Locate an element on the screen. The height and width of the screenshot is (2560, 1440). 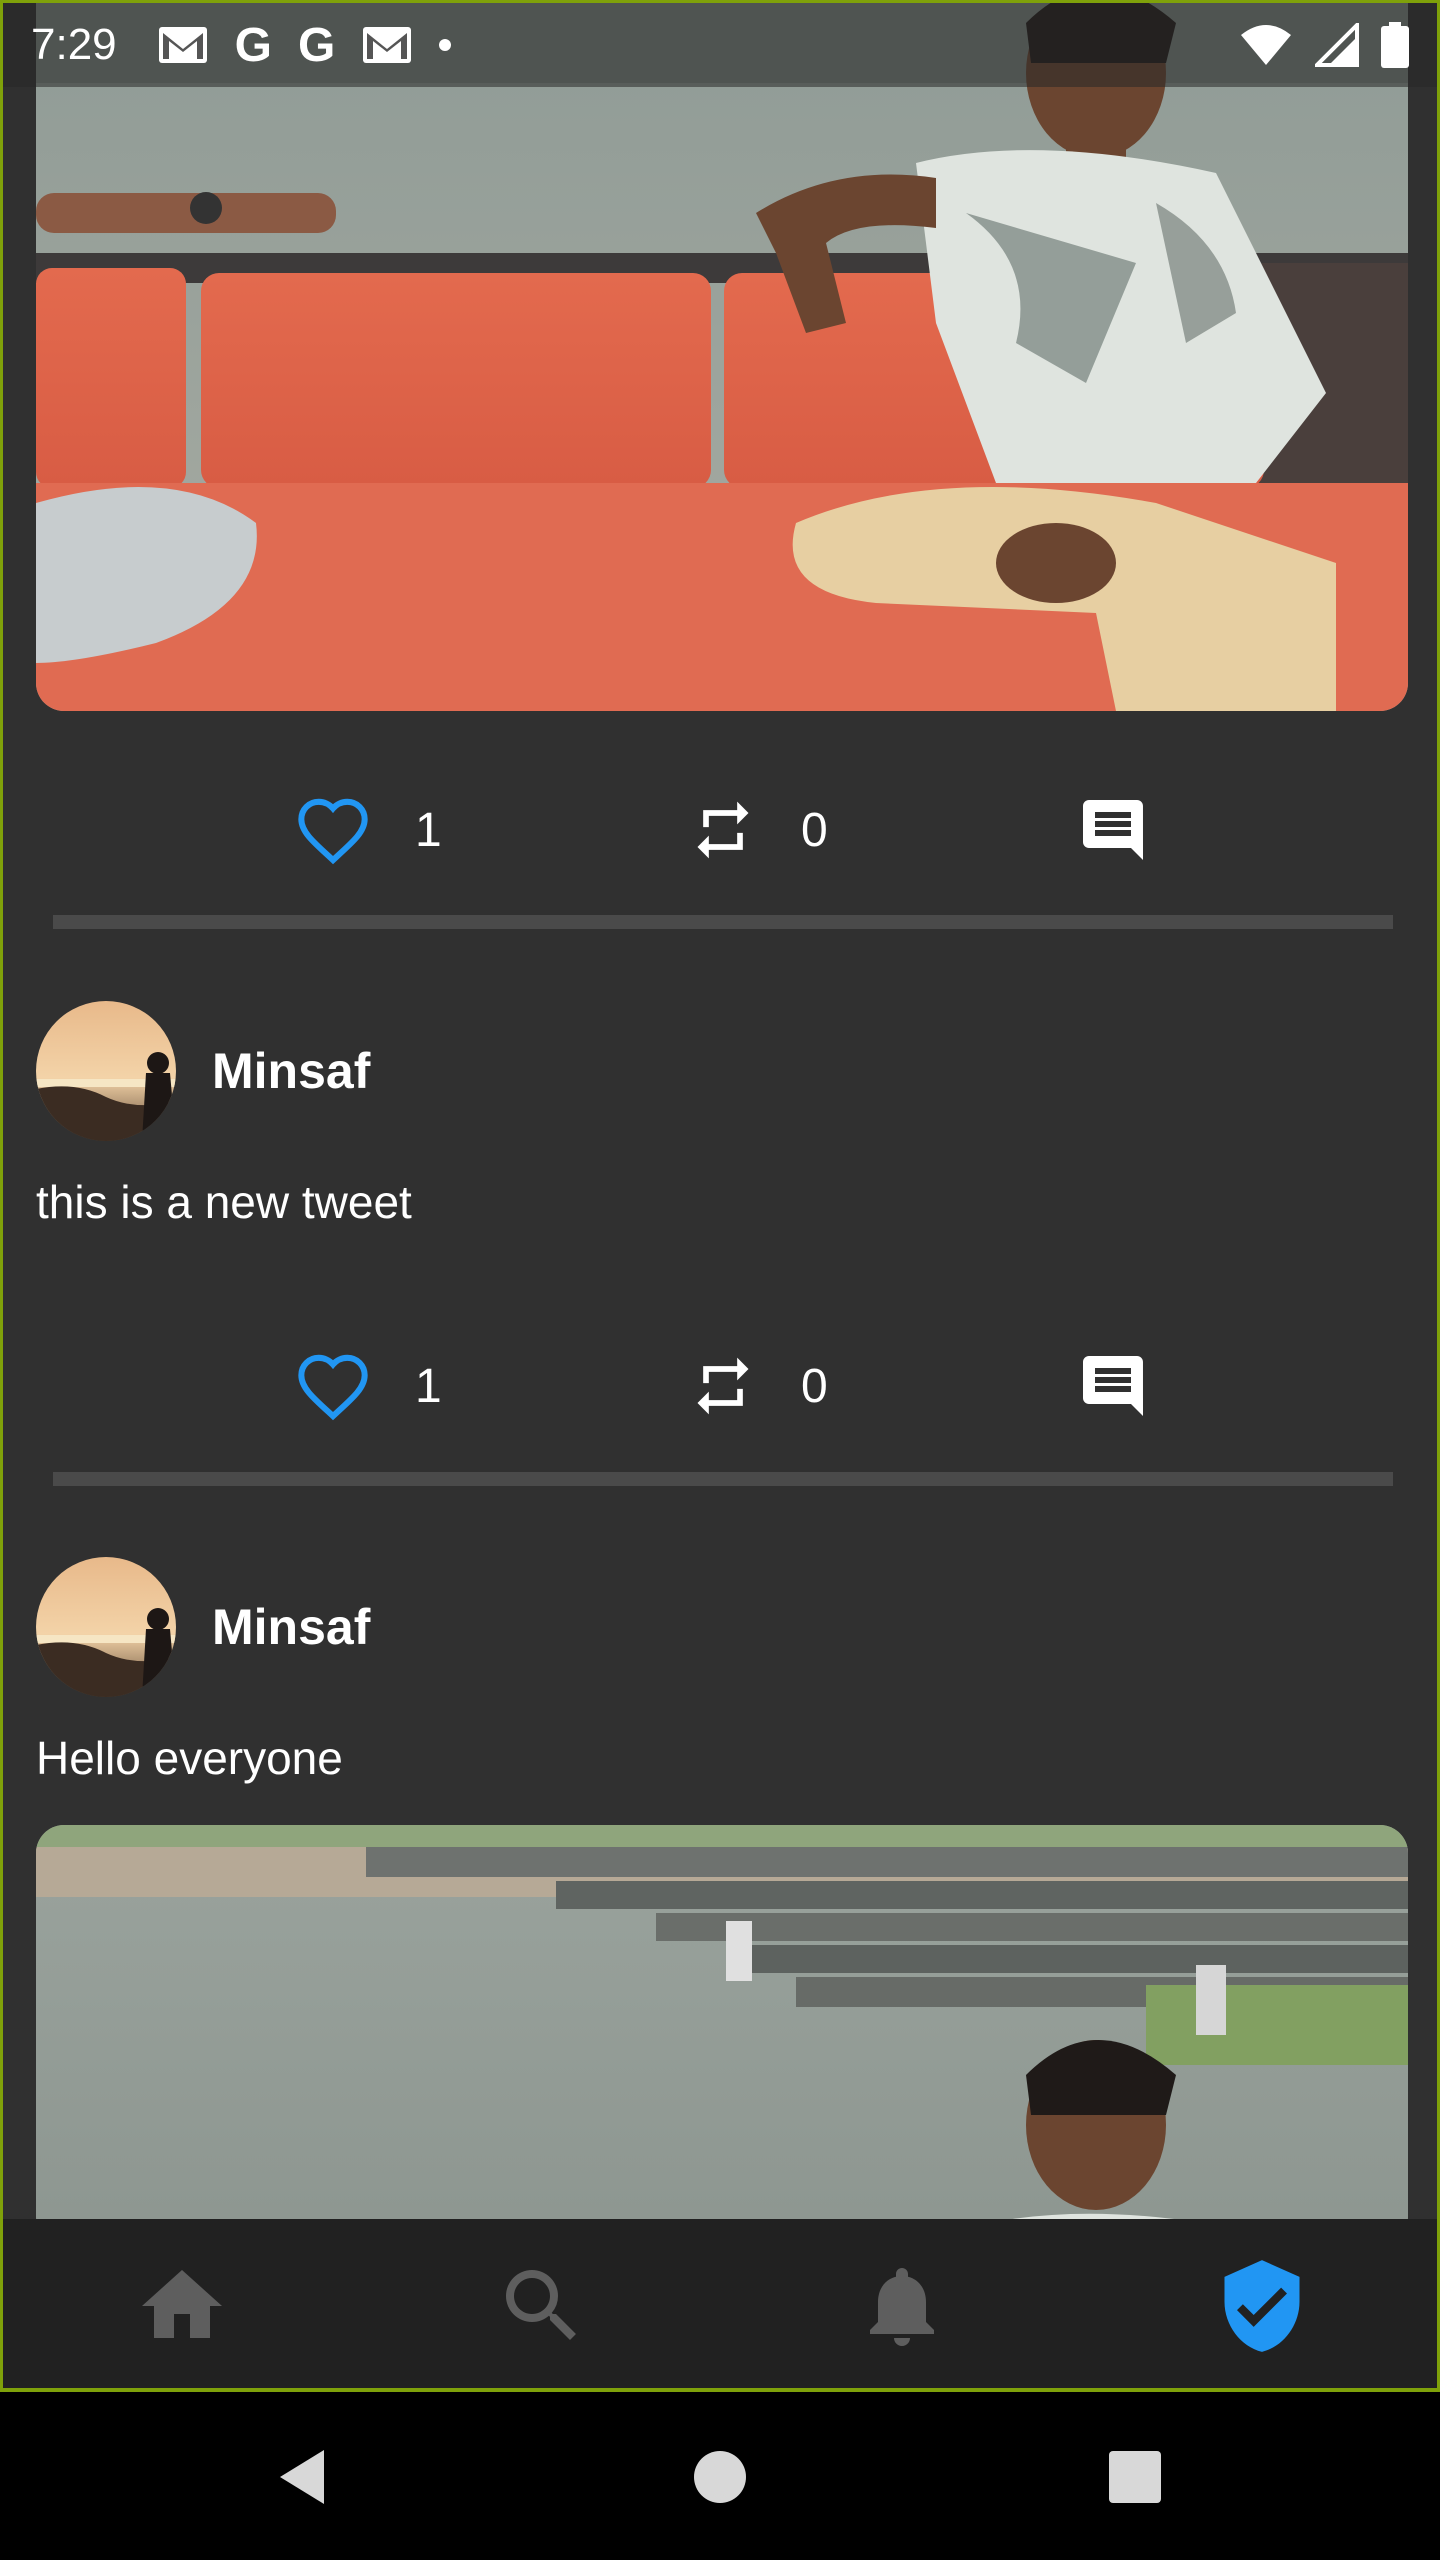
dot-icon is located at coordinates (445, 45).